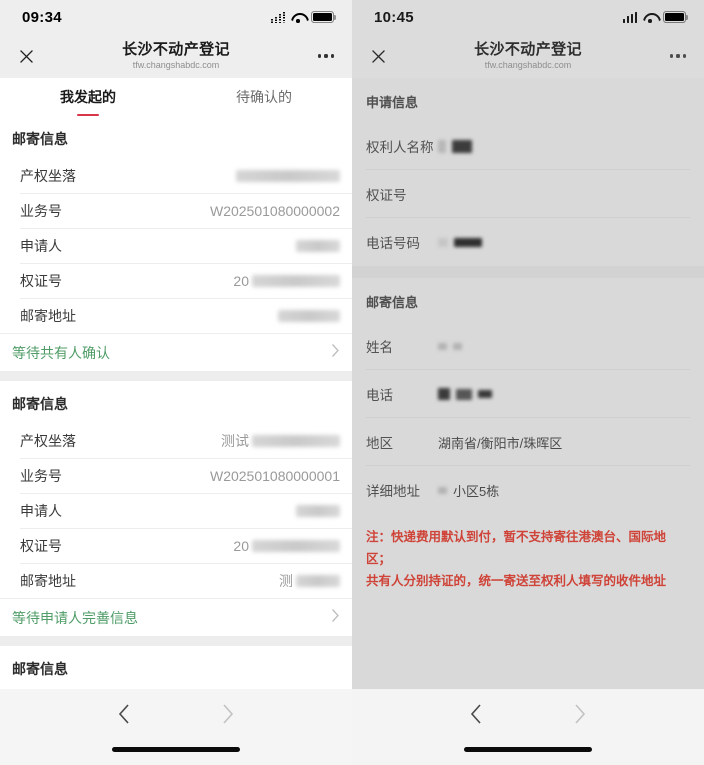  Describe the element at coordinates (500, 443) in the screenshot. I see `field-value: 湖南省/衡阳市/珠晖区` at that location.